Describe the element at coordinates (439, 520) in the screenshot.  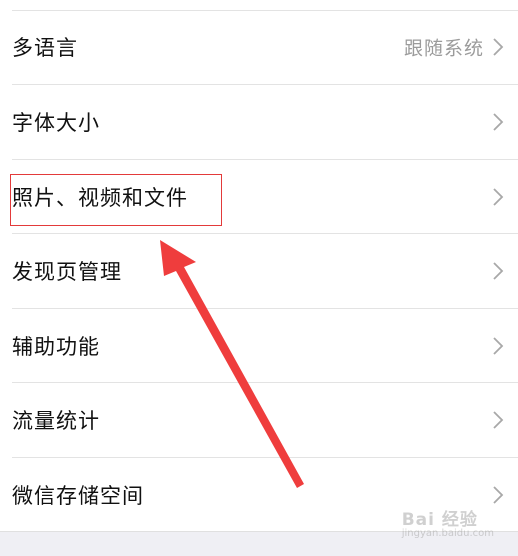
I see `watermark-text: Bai 经验` at that location.